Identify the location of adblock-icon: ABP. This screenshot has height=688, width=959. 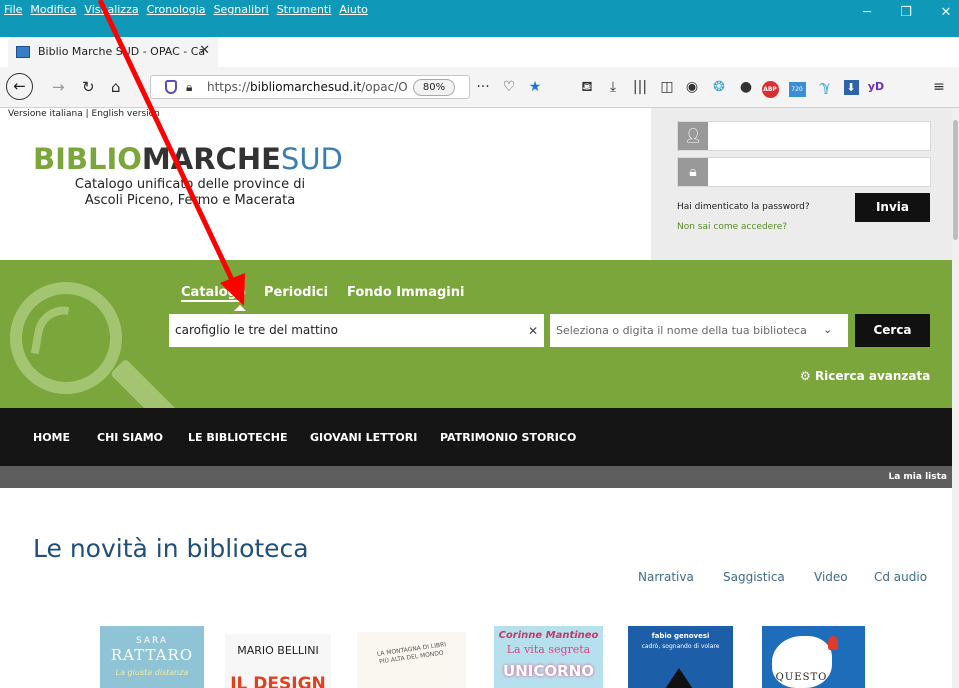
(770, 88).